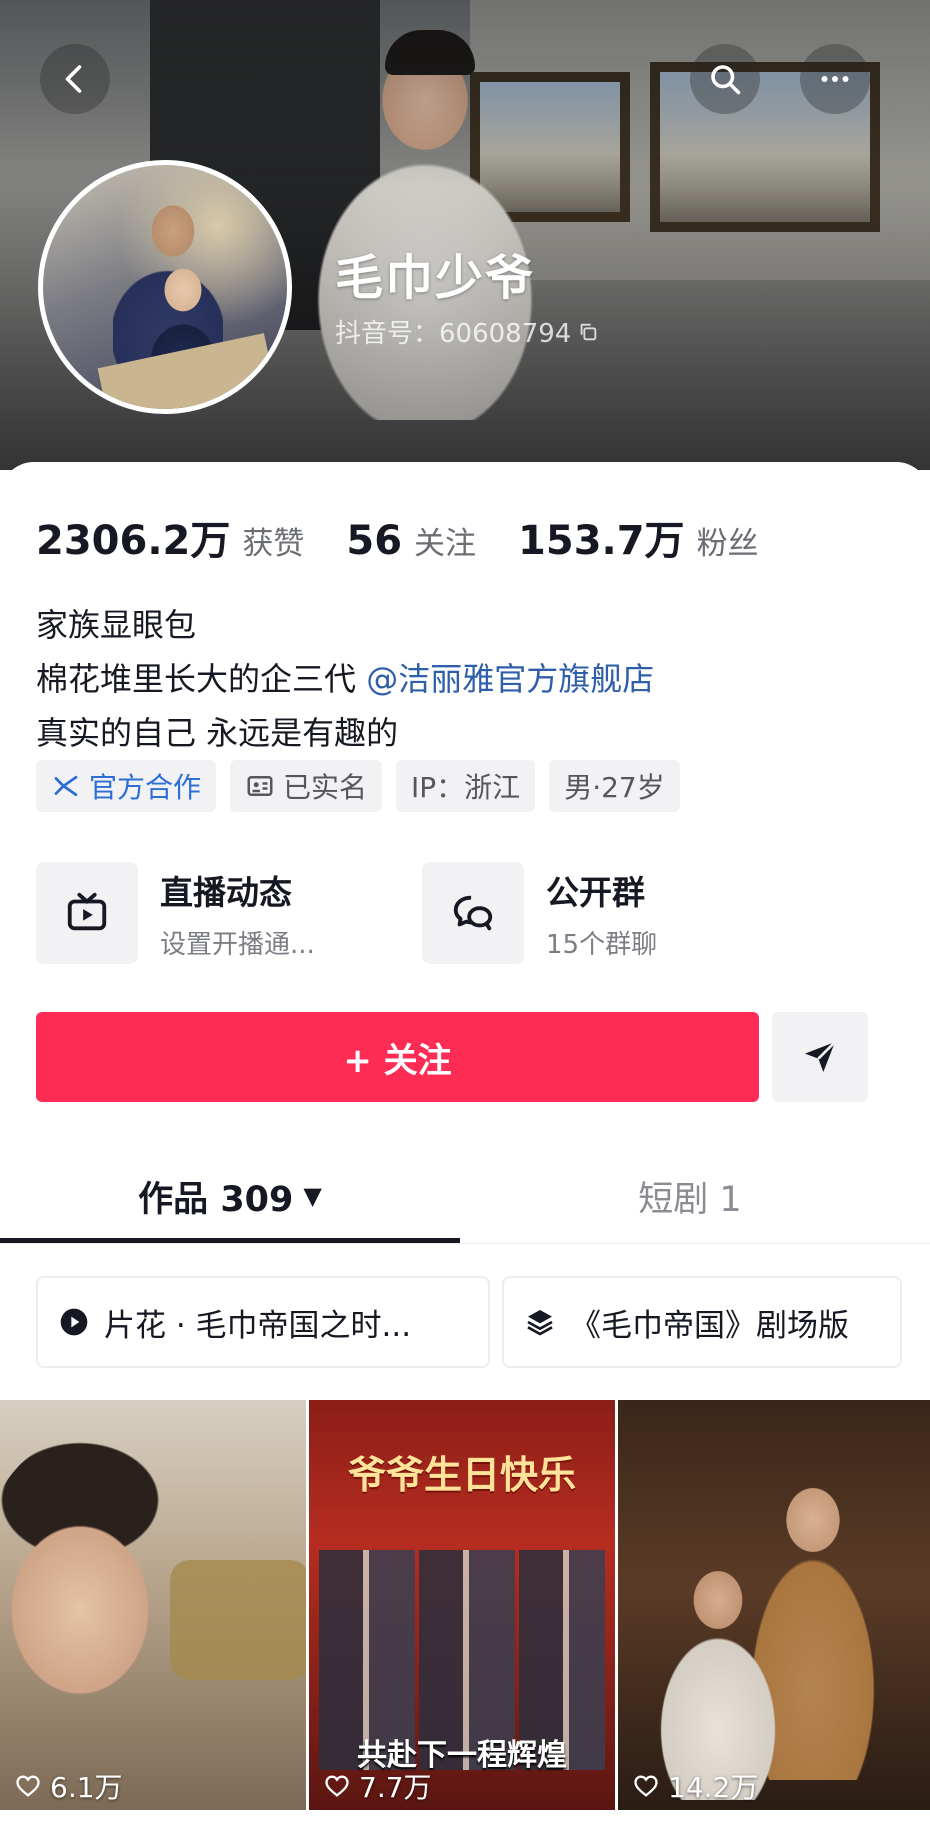 The height and width of the screenshot is (1828, 930). I want to click on tag-label: IP：浙江, so click(466, 787).